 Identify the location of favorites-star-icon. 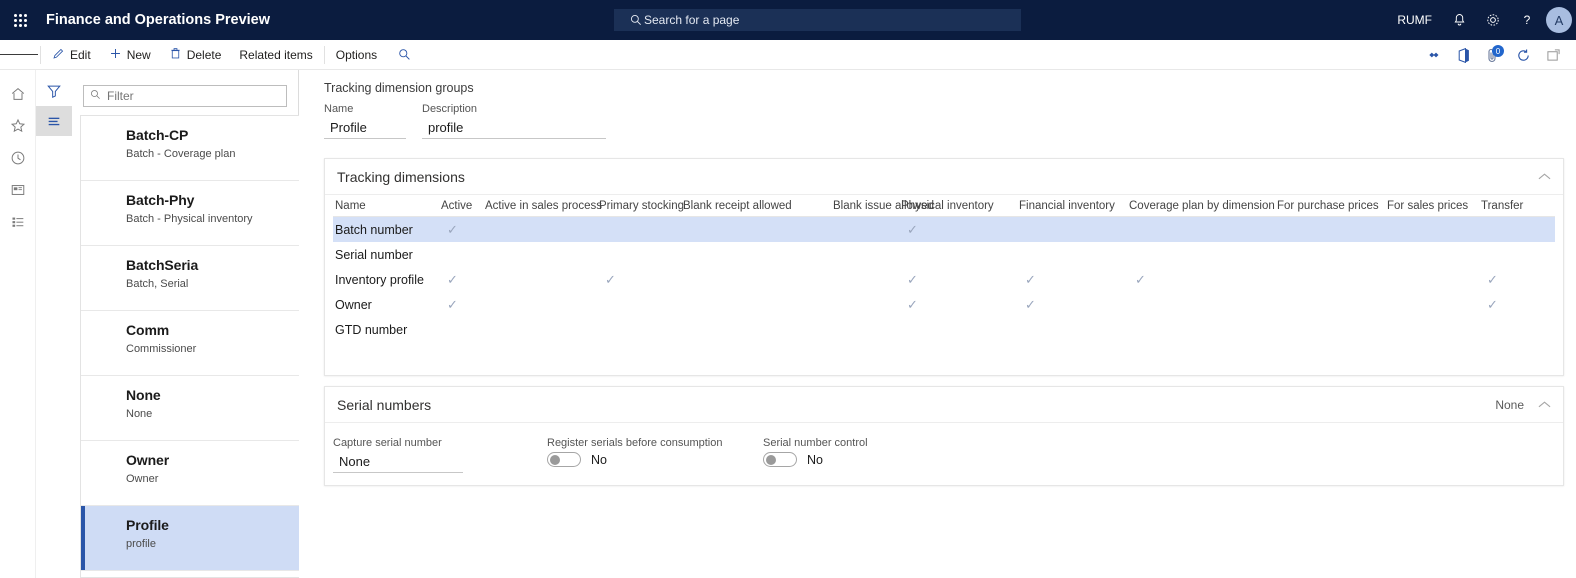
(18, 126).